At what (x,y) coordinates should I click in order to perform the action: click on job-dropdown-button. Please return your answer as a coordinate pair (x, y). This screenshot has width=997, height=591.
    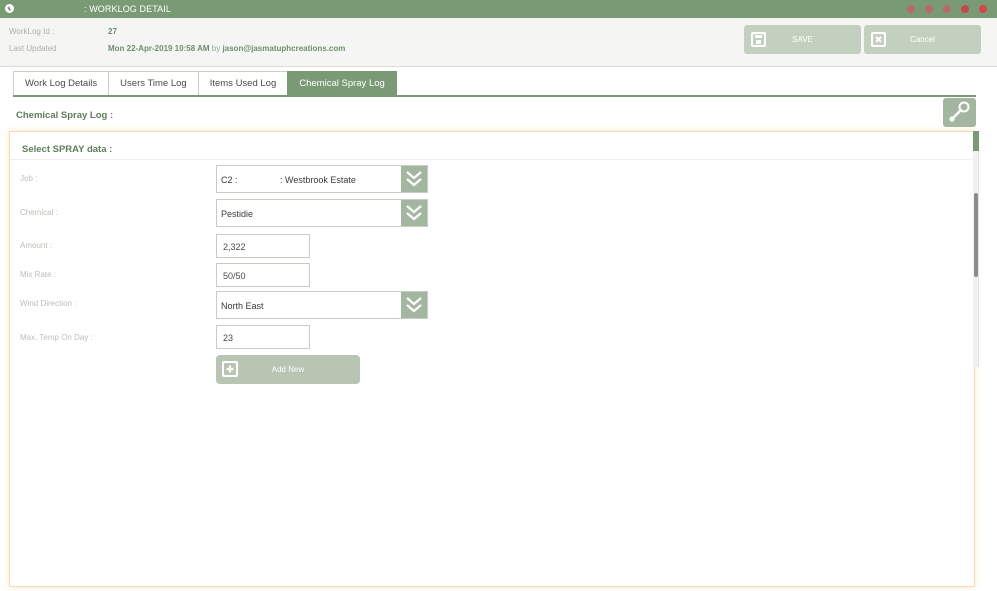
    Looking at the image, I should click on (414, 179).